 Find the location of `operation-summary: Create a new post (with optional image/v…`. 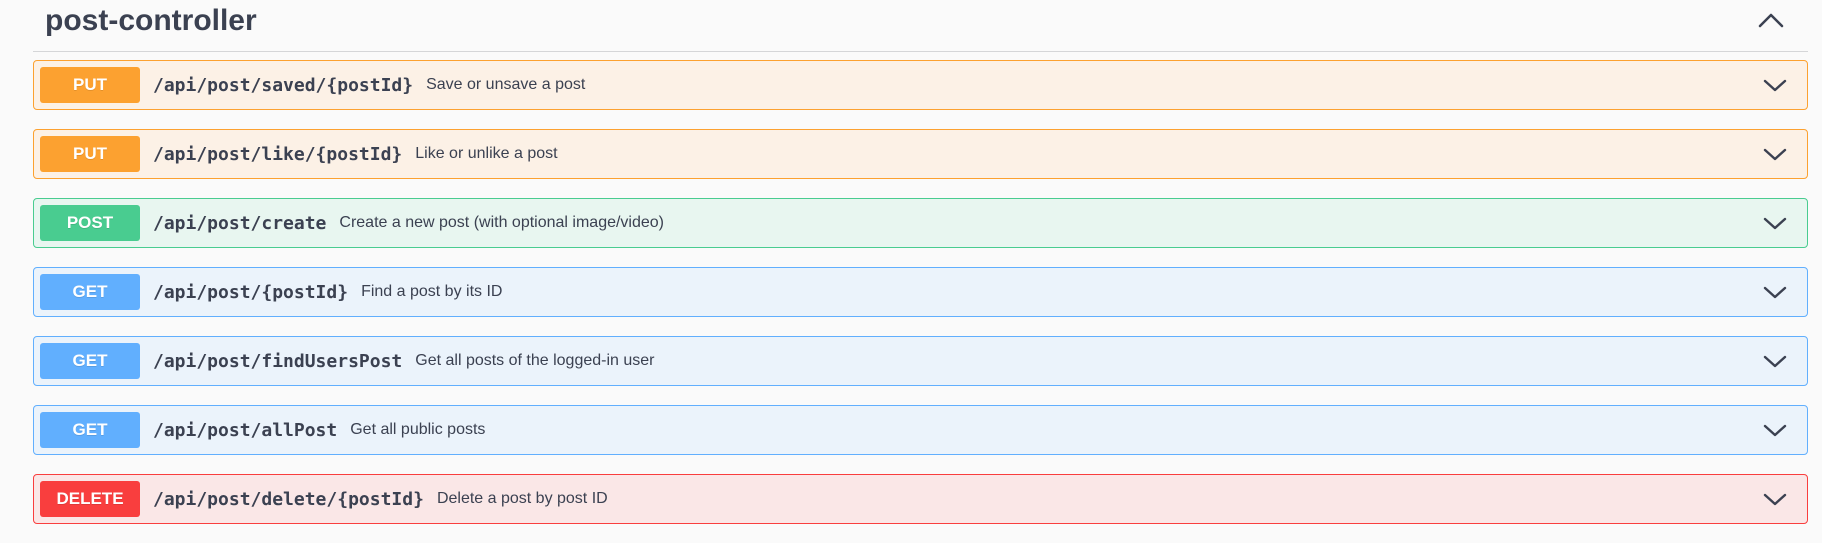

operation-summary: Create a new post (with optional image/v… is located at coordinates (502, 222).